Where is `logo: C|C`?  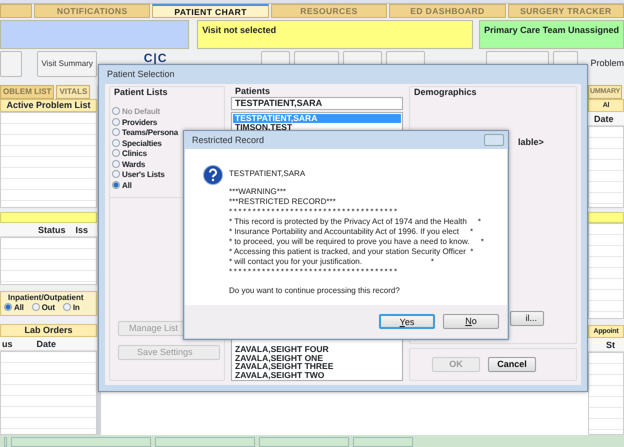
logo: C|C is located at coordinates (156, 58).